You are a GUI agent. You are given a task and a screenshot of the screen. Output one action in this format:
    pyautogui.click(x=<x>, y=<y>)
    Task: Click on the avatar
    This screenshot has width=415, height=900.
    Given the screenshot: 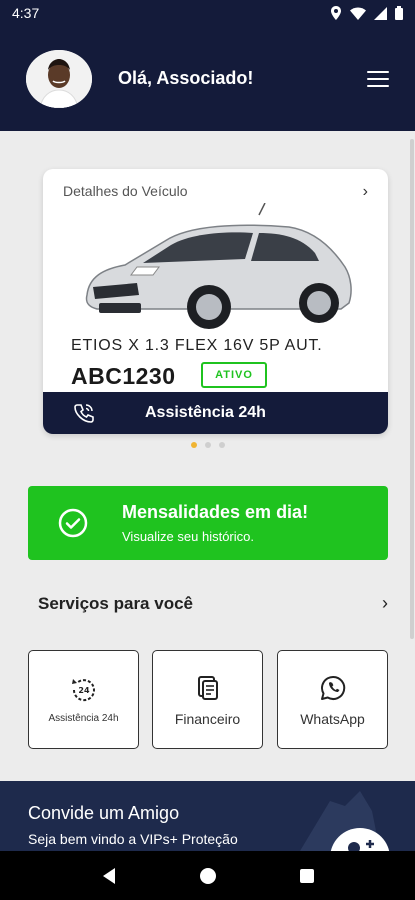 What is the action you would take?
    pyautogui.click(x=59, y=78)
    